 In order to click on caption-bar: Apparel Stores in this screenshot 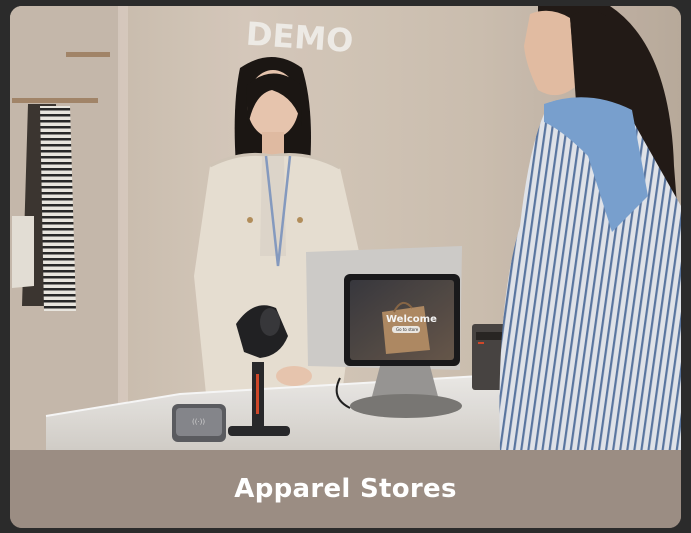, I will do `click(345, 489)`.